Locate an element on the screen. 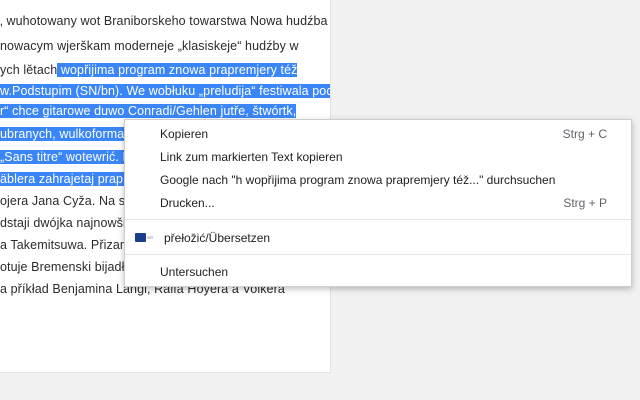 The width and height of the screenshot is (640, 400). article-line: äblera zahrajetaj prapre is located at coordinates (67, 179).